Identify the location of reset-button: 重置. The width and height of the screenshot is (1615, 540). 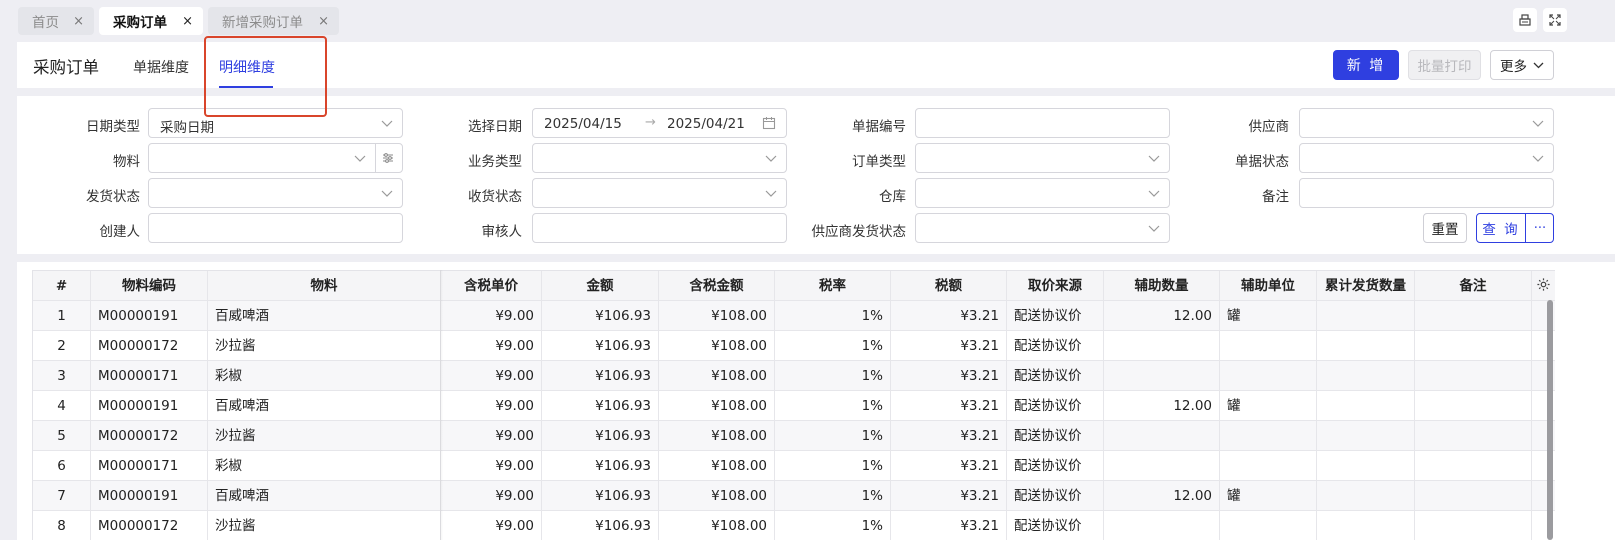
(1445, 228).